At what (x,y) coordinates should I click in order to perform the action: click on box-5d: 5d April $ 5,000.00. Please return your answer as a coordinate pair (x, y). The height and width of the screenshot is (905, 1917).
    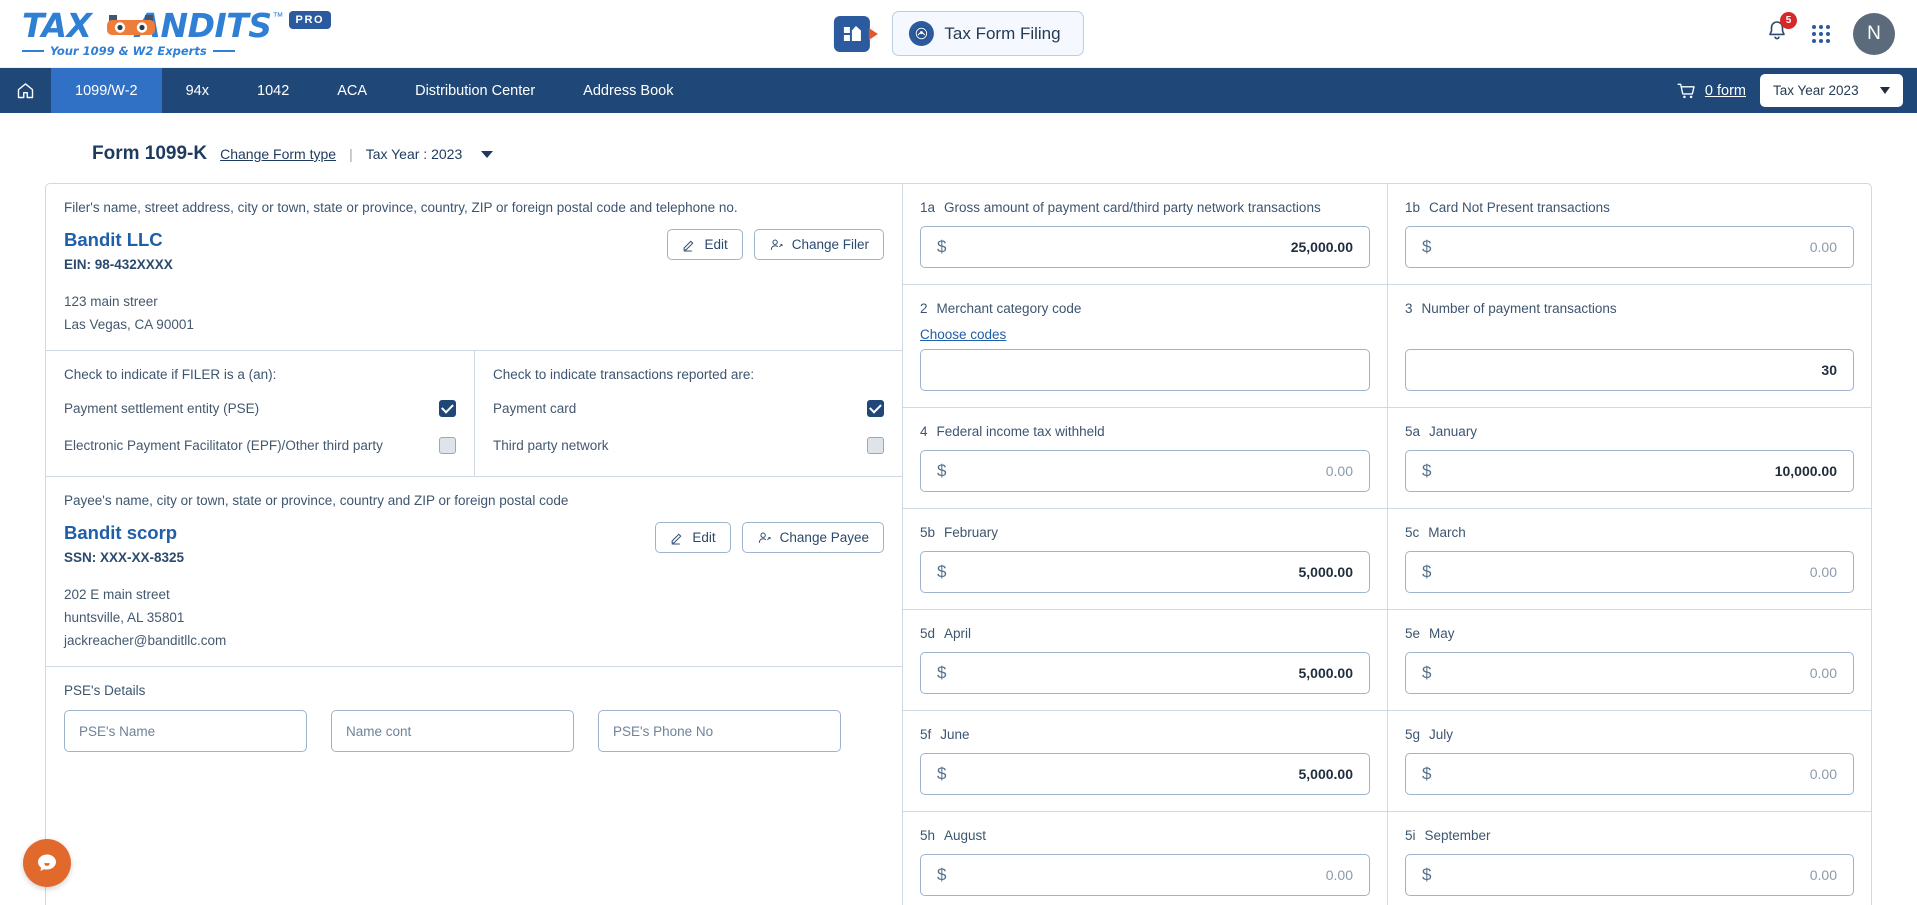
    Looking at the image, I should click on (1145, 660).